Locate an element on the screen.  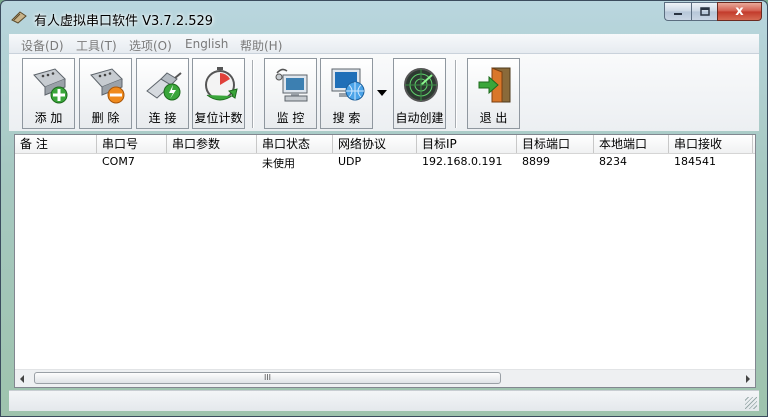
exit-label: 退 出 is located at coordinates (493, 118).